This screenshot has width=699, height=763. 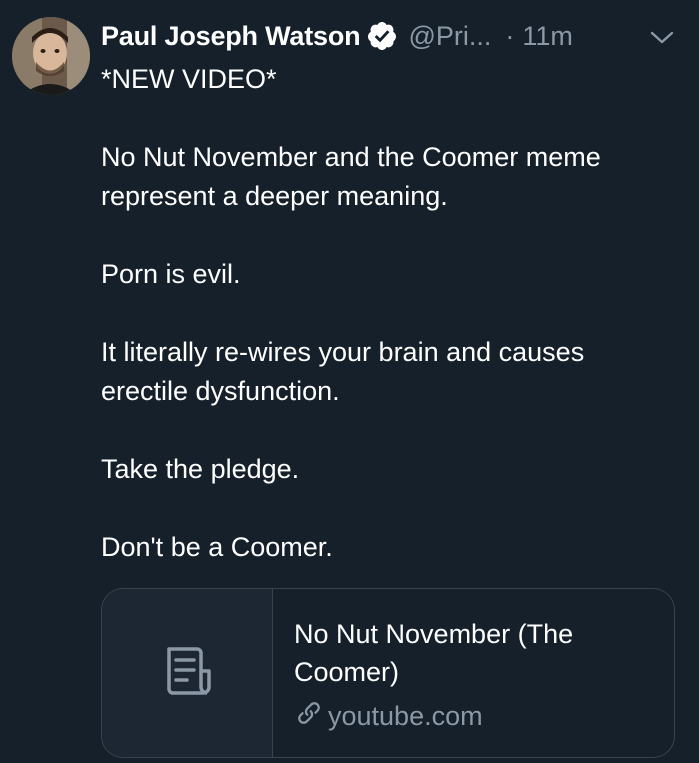 What do you see at coordinates (231, 36) in the screenshot?
I see `author-display-name: Paul Joseph Watson` at bounding box center [231, 36].